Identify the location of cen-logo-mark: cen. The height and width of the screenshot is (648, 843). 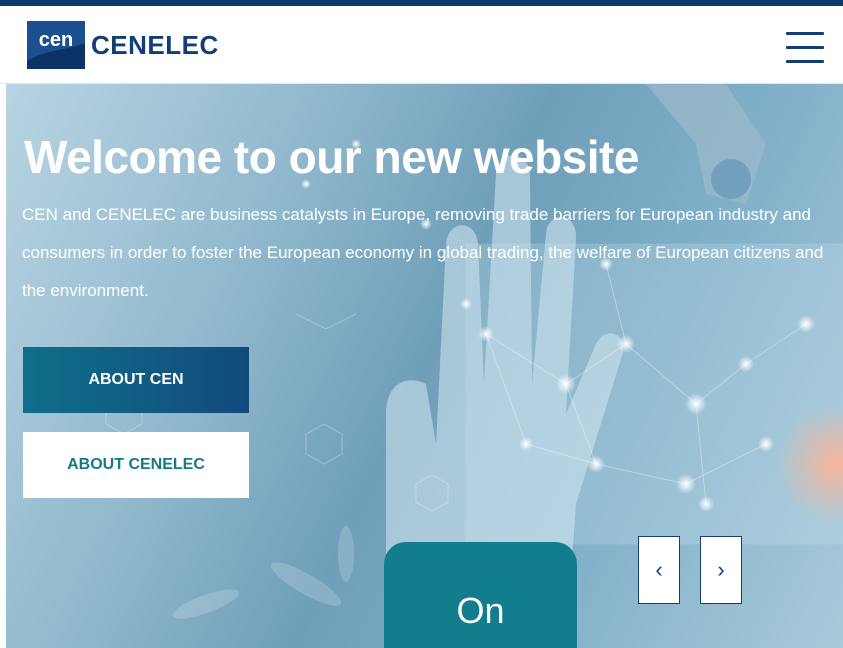
(56, 45).